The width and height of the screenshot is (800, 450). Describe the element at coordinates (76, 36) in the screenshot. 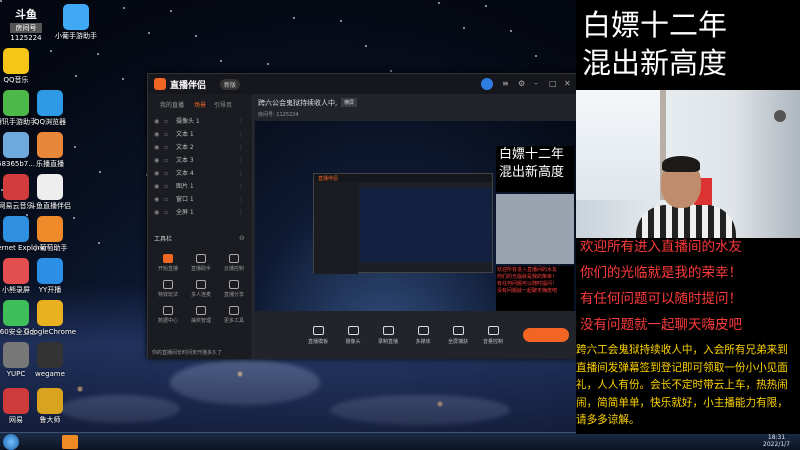

I see `desktop-icon-label: 小葡手游助手` at that location.